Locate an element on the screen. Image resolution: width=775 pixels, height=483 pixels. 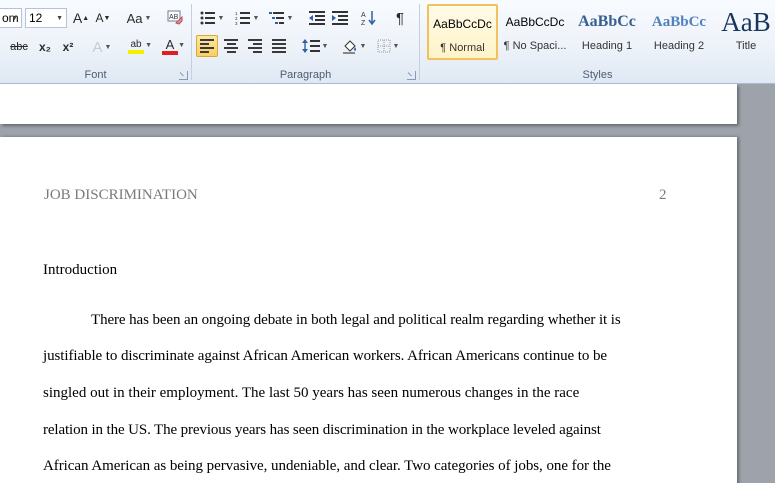
shrink-font-icon: A is located at coordinates (99, 18).